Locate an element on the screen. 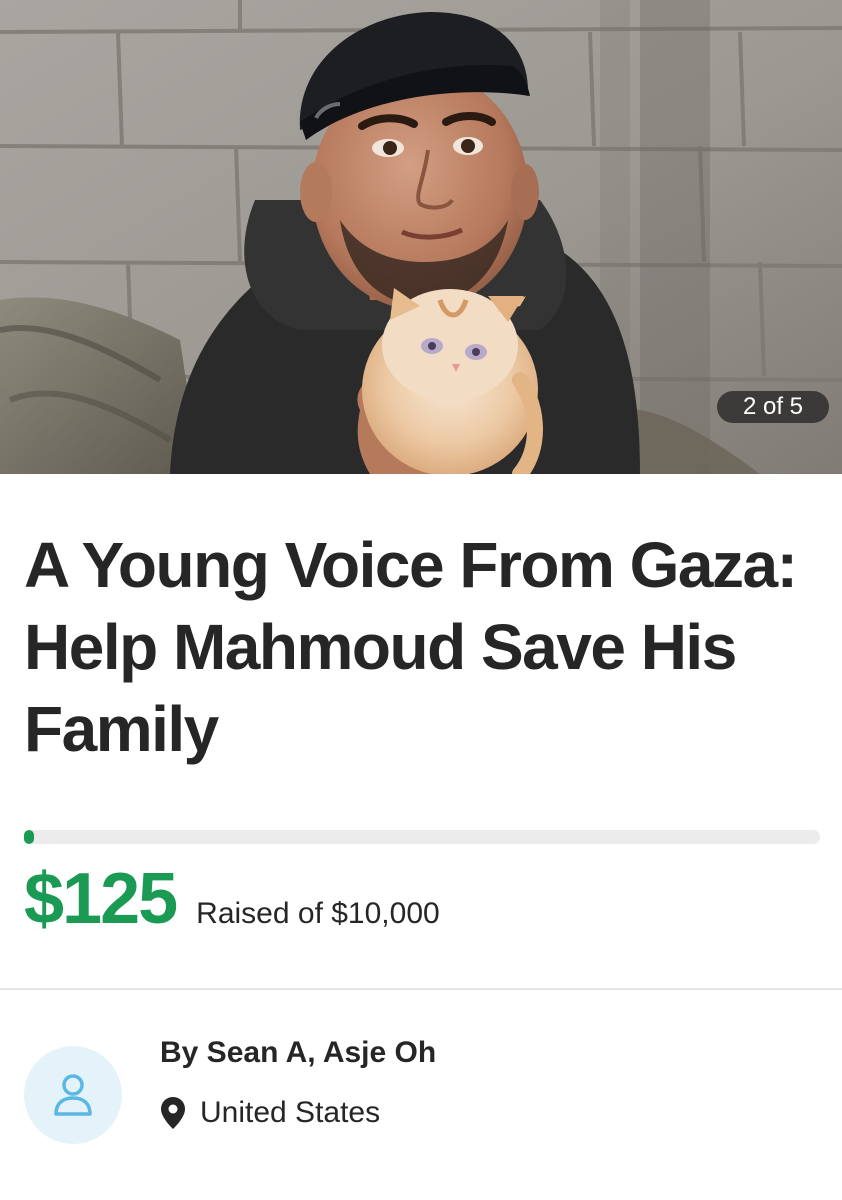 This screenshot has width=842, height=1200. organizer-location: United States is located at coordinates (270, 1113).